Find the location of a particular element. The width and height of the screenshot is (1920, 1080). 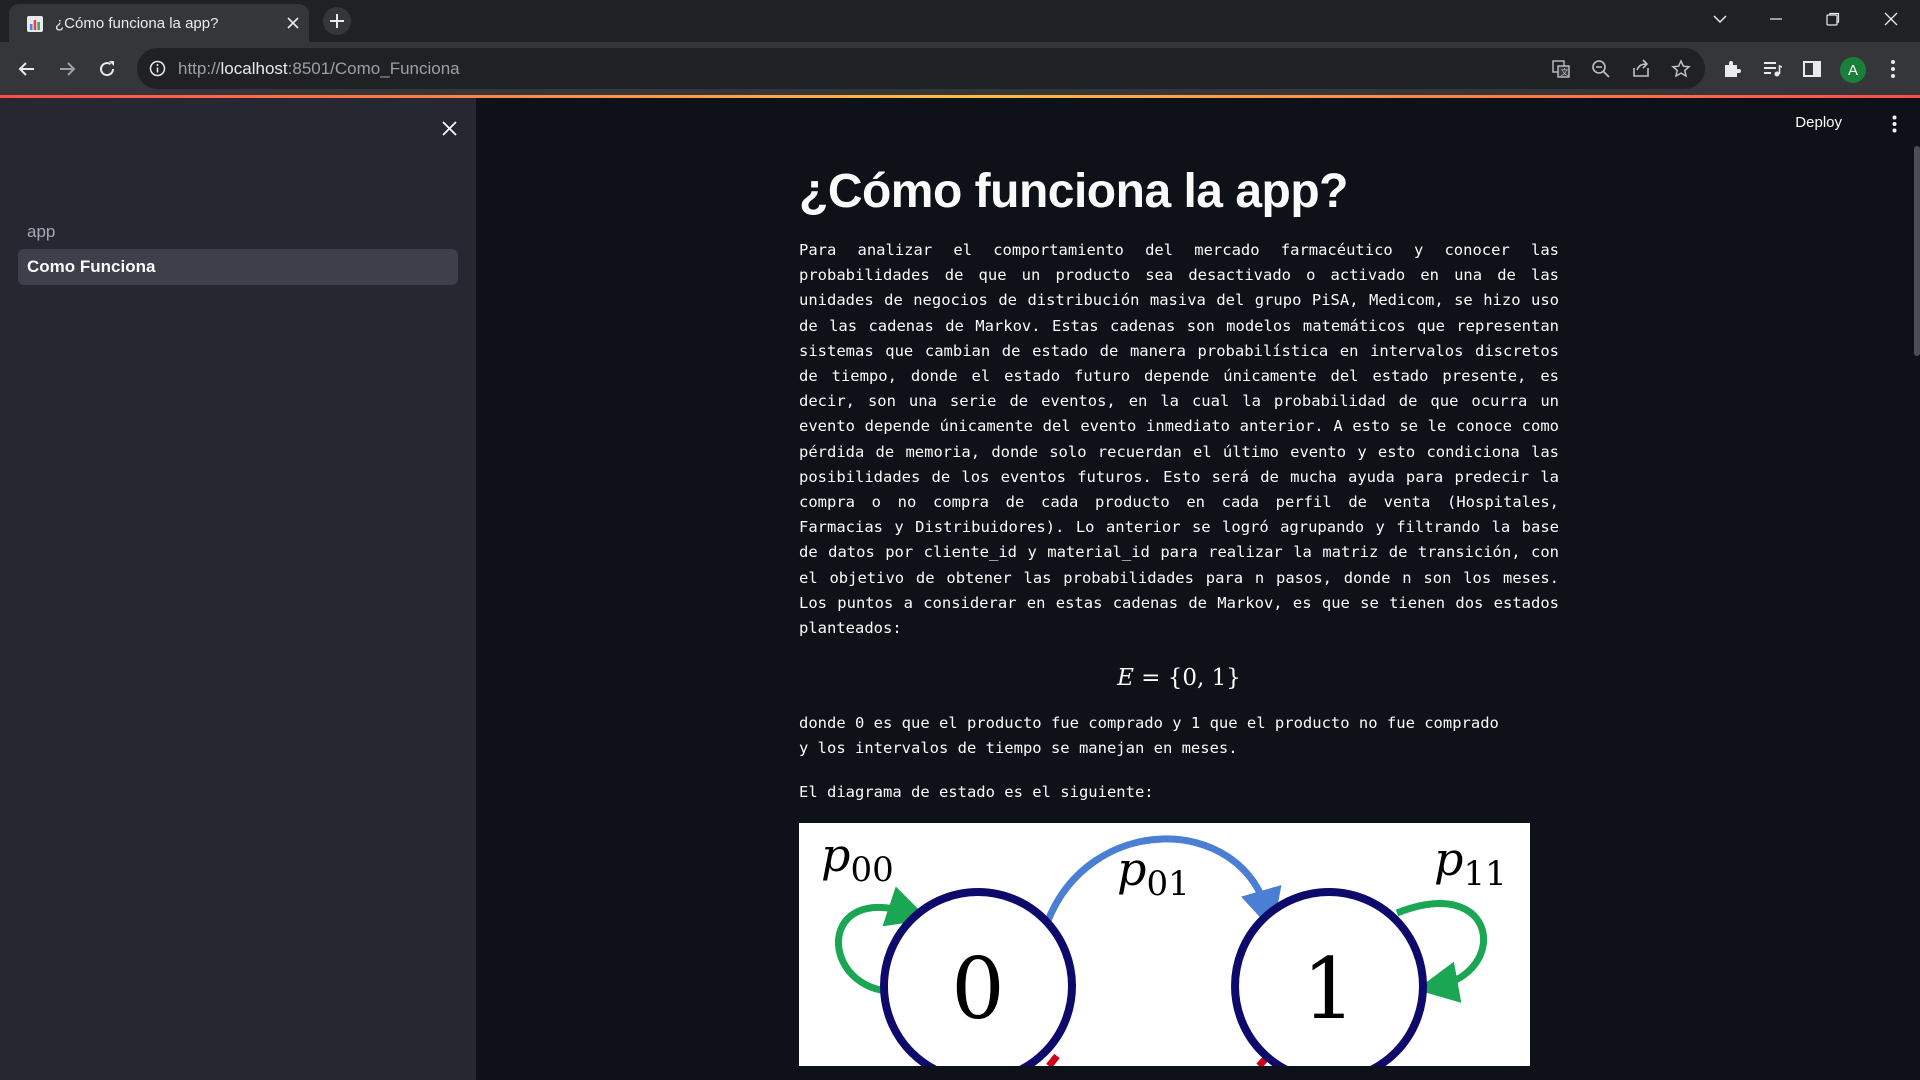

new-tab-button is located at coordinates (337, 21).